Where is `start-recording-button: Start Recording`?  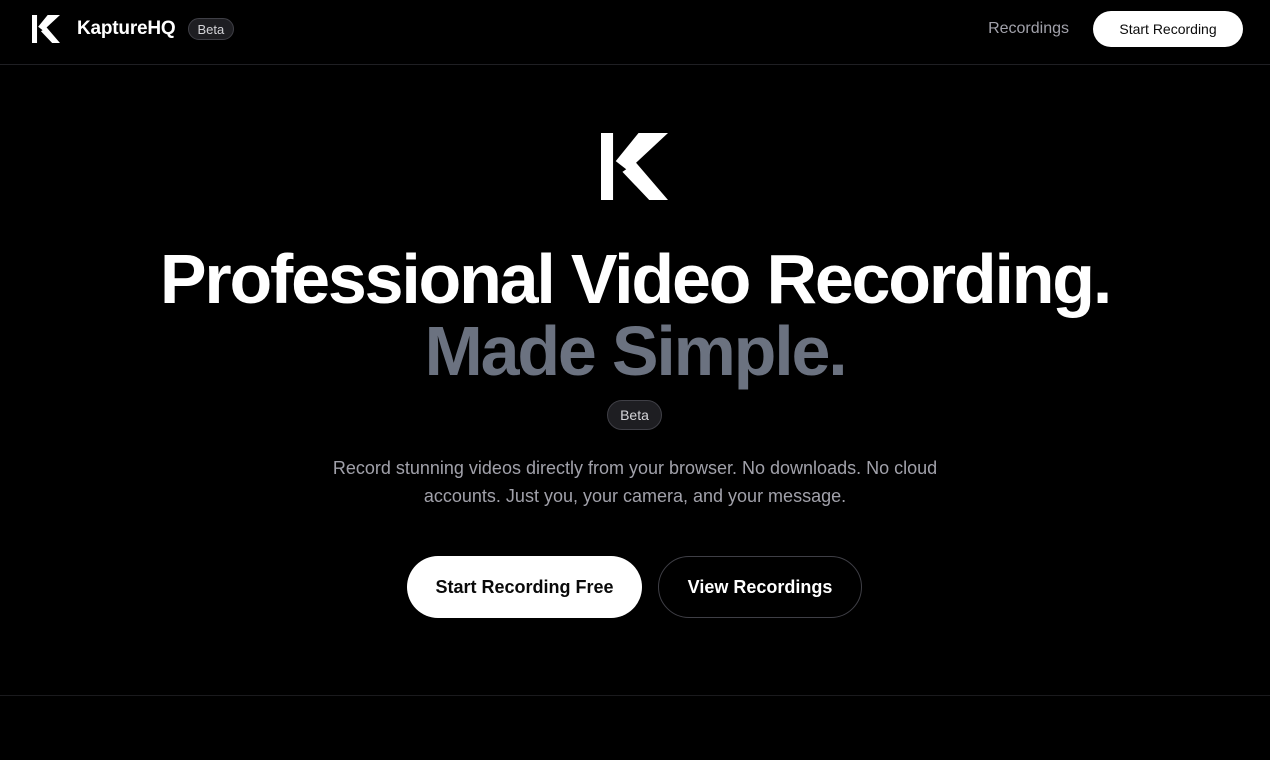
start-recording-button: Start Recording is located at coordinates (1168, 29).